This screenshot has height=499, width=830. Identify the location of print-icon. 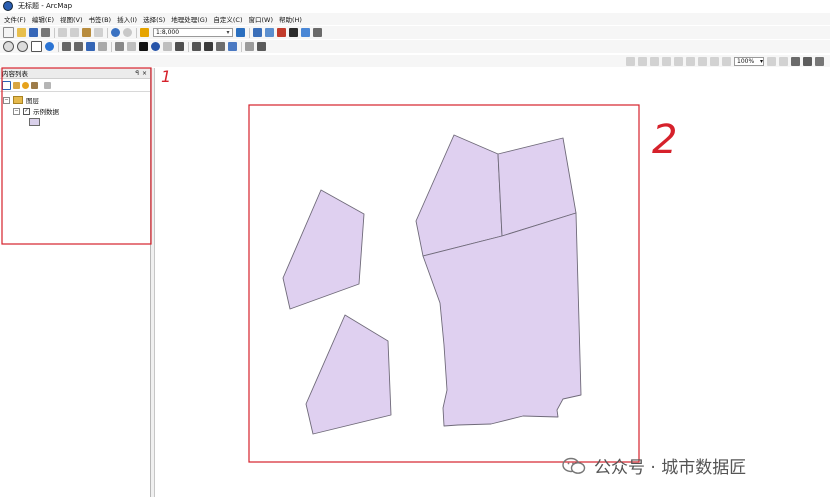
(45, 32).